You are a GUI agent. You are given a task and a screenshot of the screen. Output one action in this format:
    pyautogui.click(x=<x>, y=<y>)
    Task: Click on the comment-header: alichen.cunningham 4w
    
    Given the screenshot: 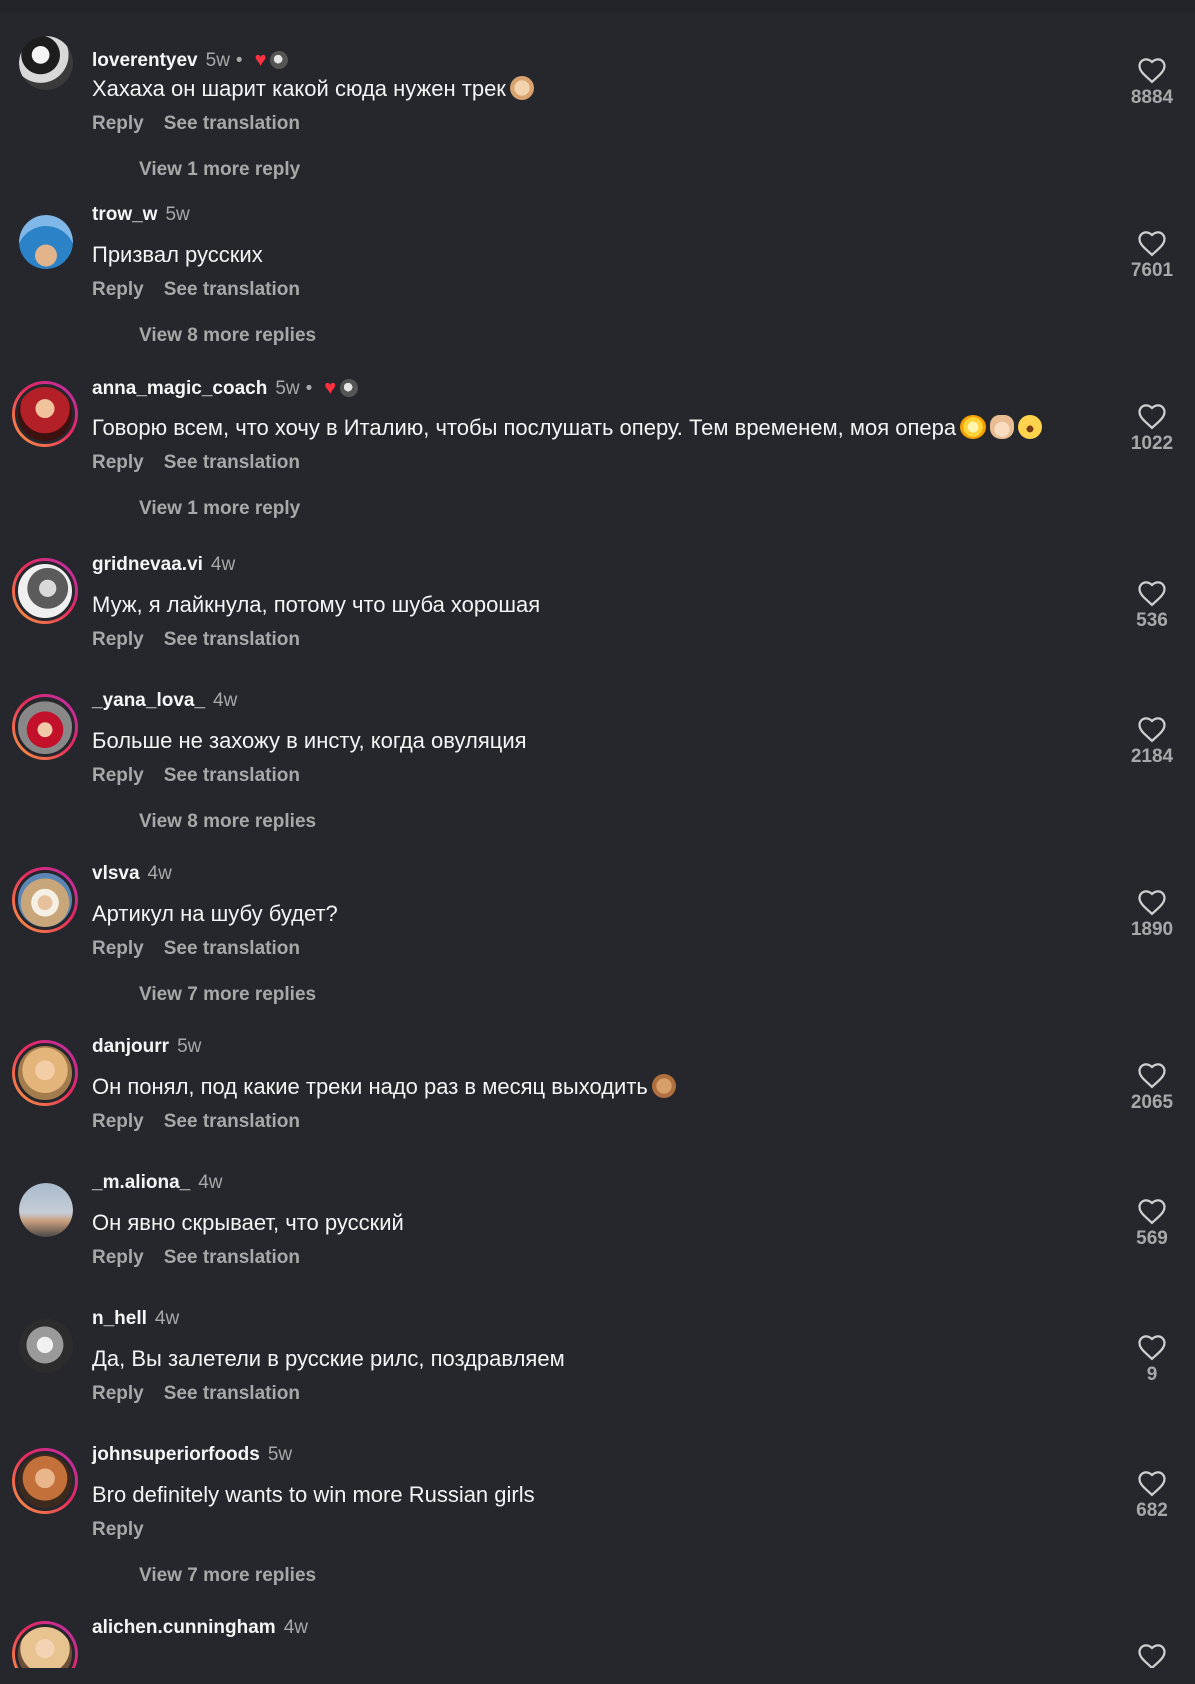 What is the action you would take?
    pyautogui.click(x=200, y=1628)
    